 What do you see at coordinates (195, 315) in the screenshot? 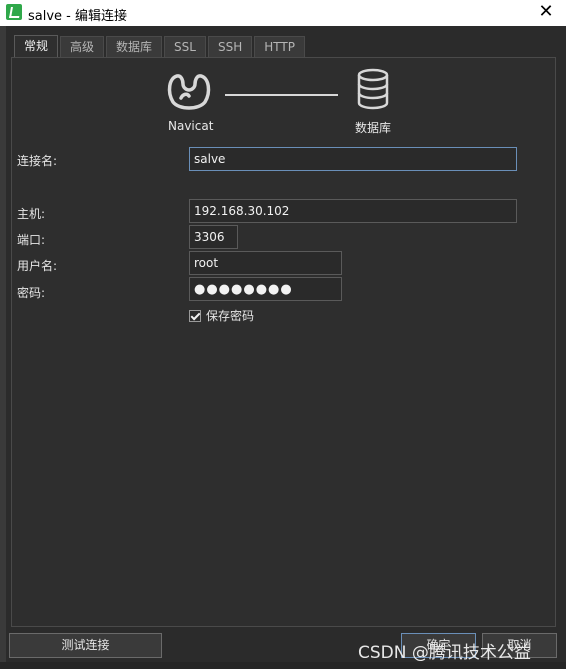
I see `save-password-checkbox` at bounding box center [195, 315].